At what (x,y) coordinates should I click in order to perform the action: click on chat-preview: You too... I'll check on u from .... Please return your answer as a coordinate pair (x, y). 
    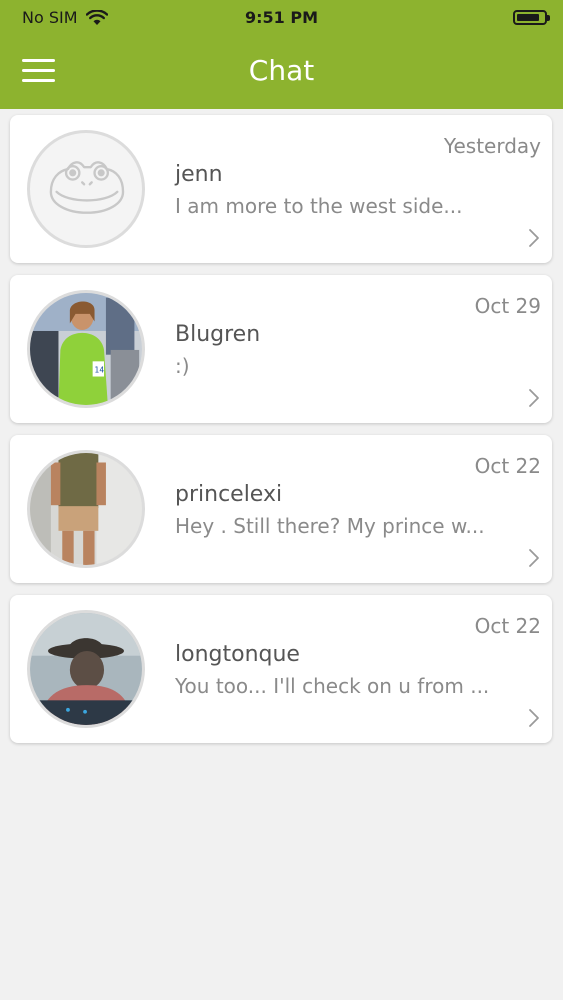
    Looking at the image, I should click on (332, 686).